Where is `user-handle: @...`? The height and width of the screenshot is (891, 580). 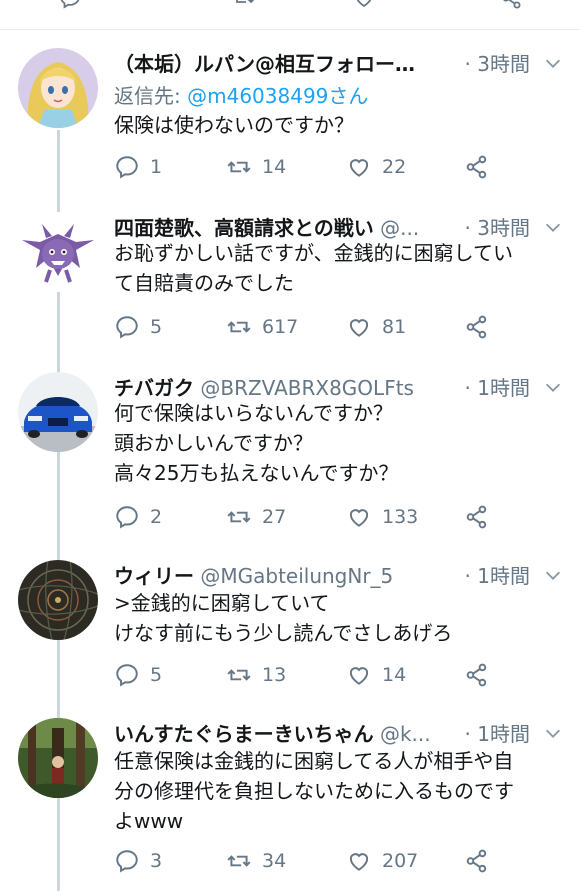
user-handle: @... is located at coordinates (399, 228).